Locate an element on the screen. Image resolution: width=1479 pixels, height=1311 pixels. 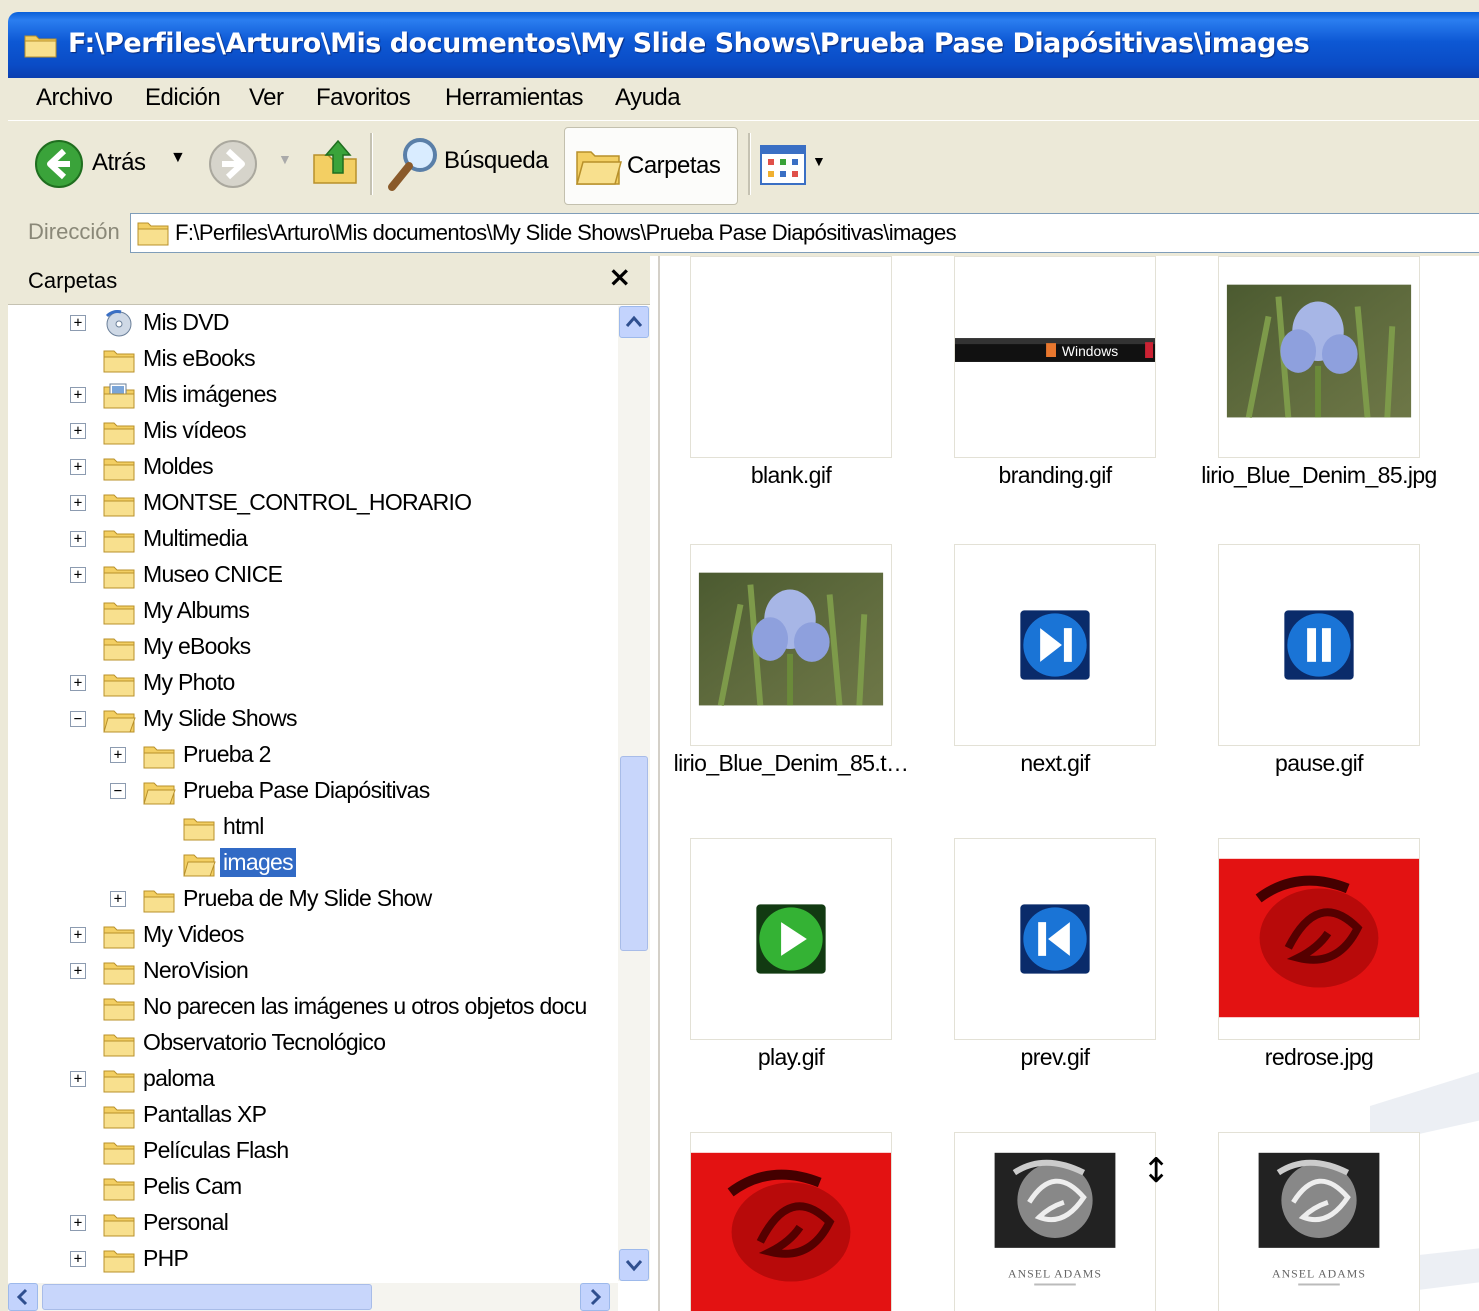
tree-item: My Albums is located at coordinates (308, 612).